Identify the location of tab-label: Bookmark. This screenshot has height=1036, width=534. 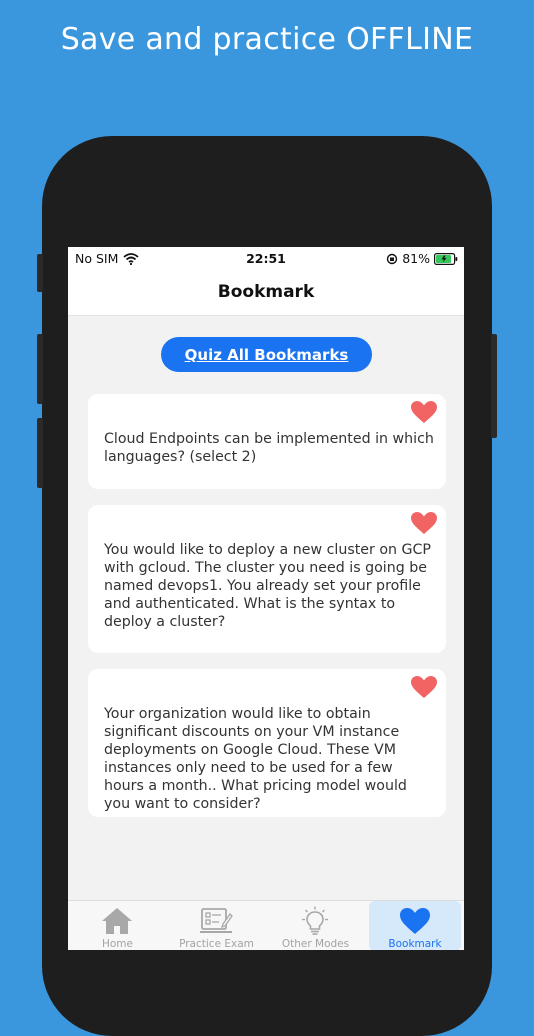
(415, 944).